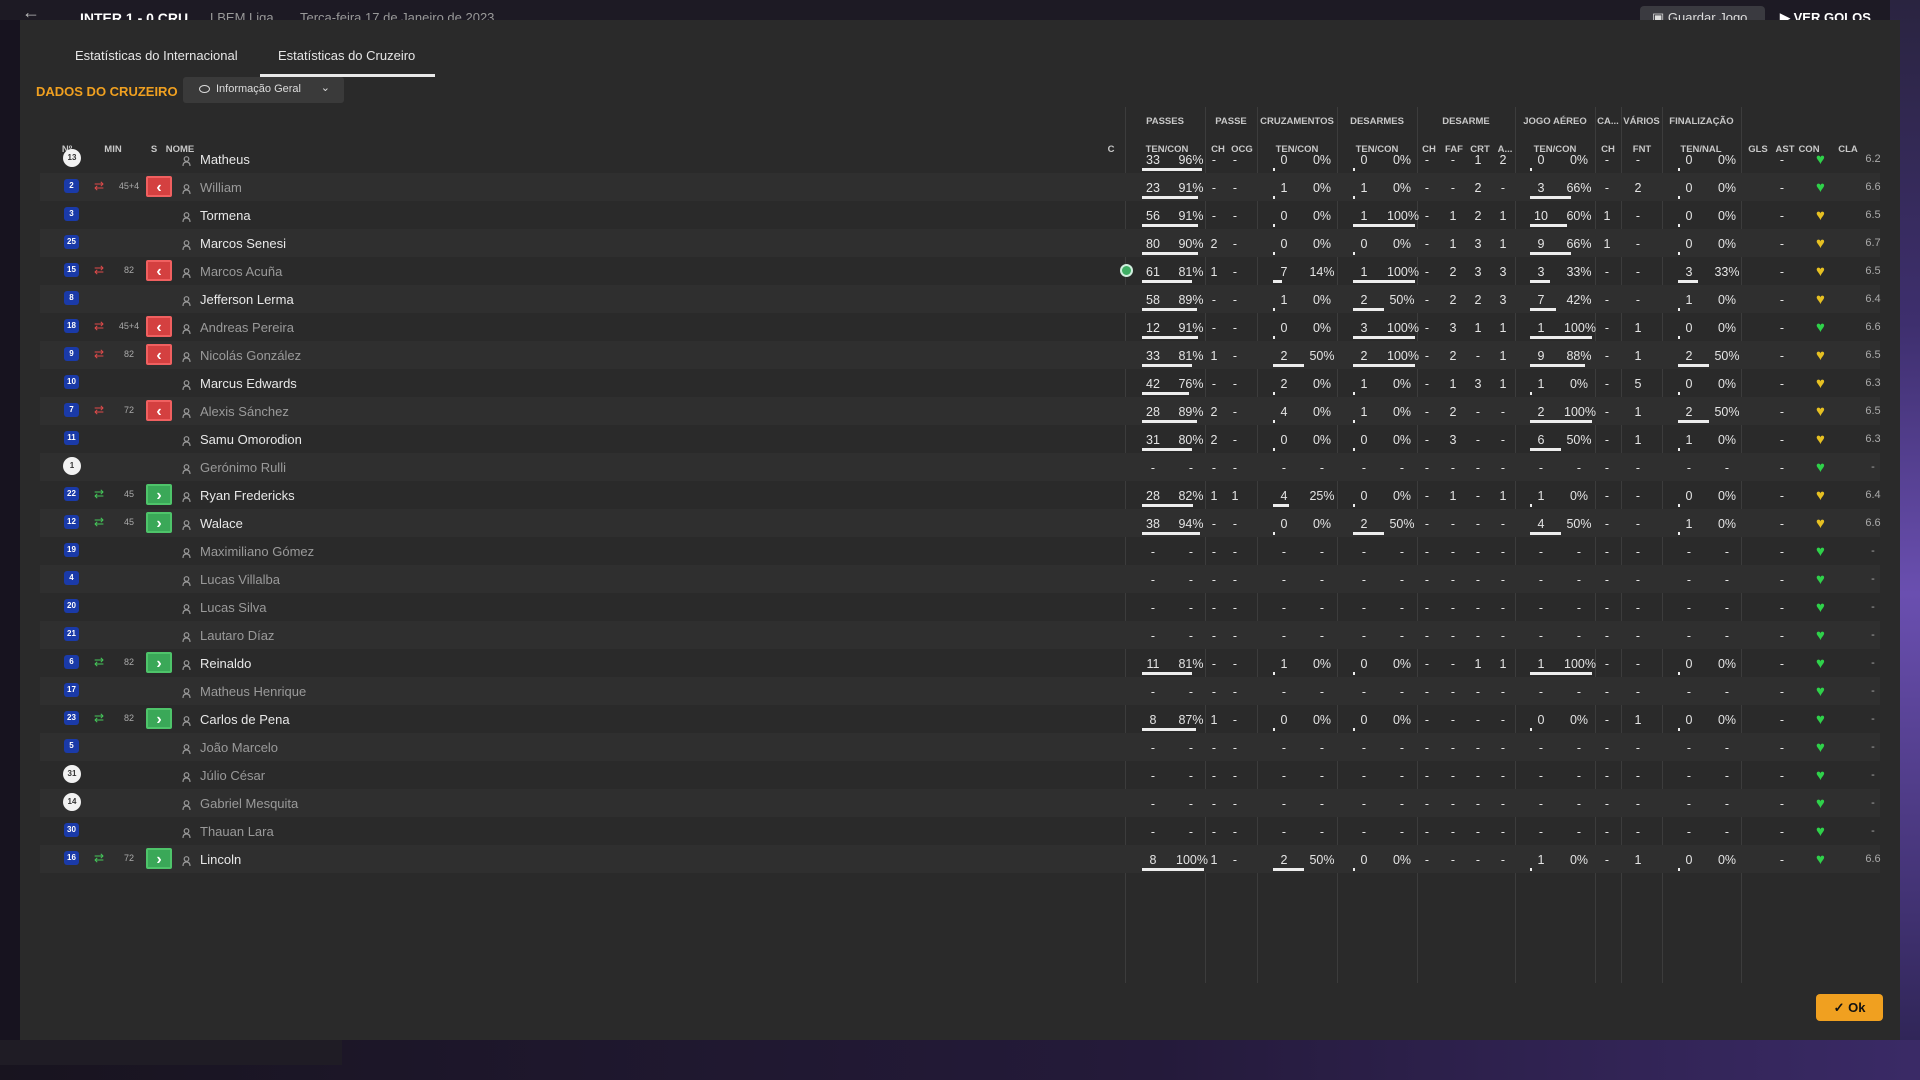 Image resolution: width=1920 pixels, height=1080 pixels. I want to click on view-dropdown: Informação Geral ⌄, so click(263, 90).